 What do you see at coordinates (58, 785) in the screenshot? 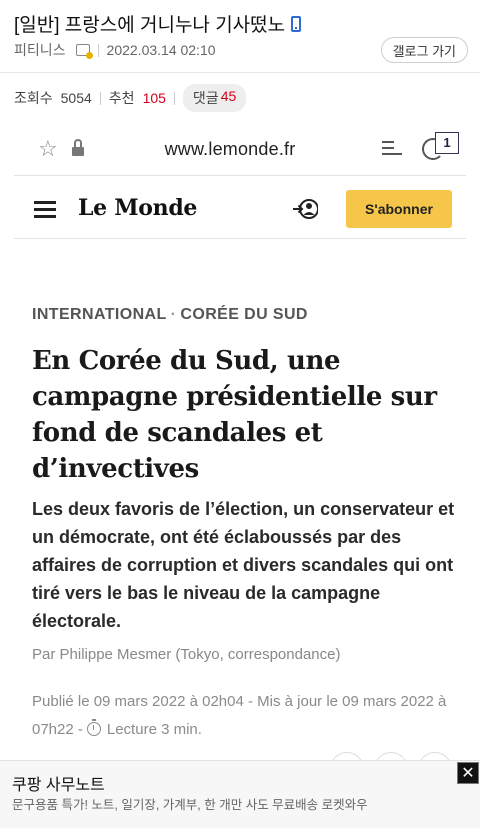
I see `ad-title: 쿠팡 사무노트` at bounding box center [58, 785].